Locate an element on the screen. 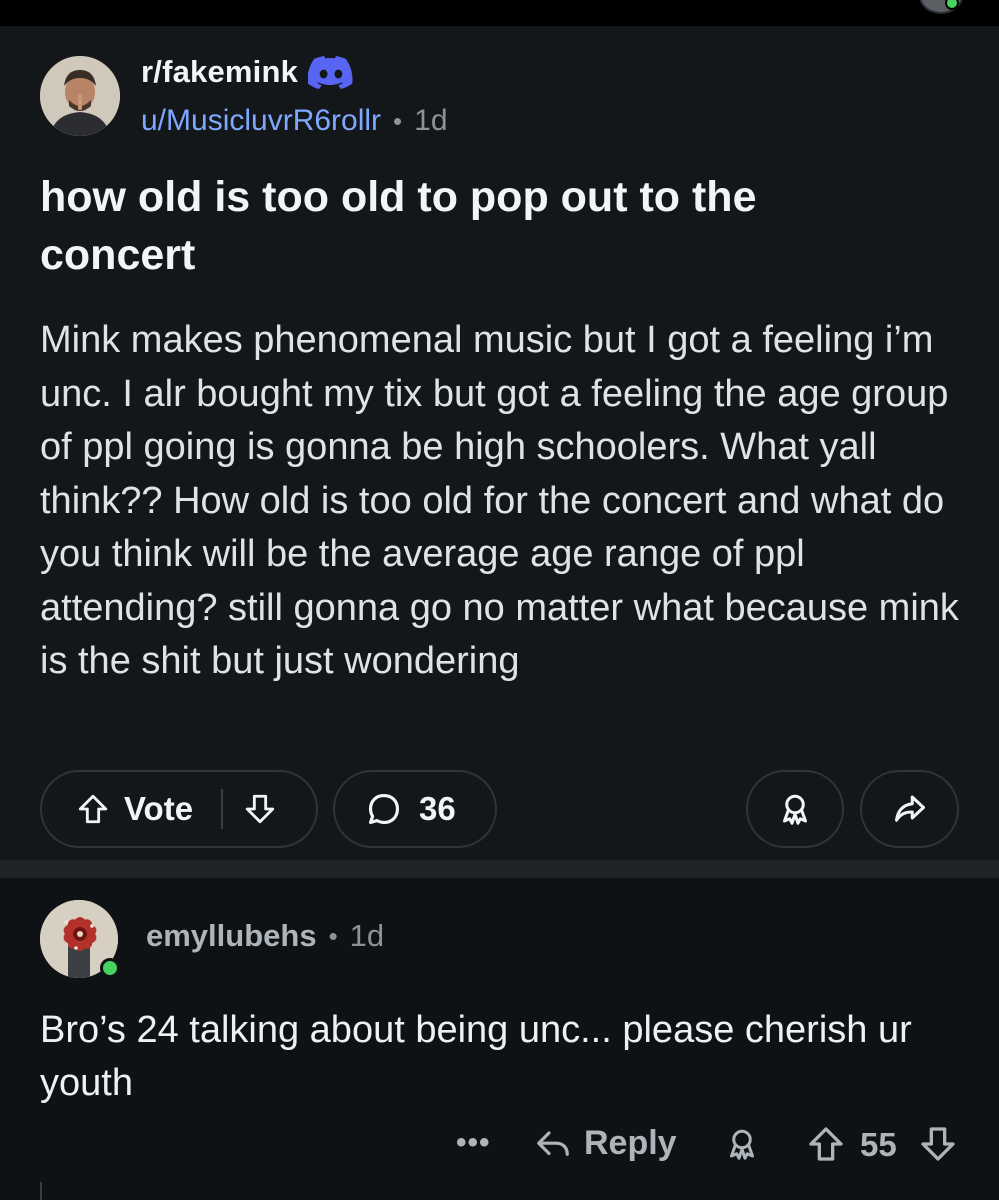 This screenshot has width=999, height=1200. comment-actions: ••• Reply 55 is located at coordinates (499, 1146).